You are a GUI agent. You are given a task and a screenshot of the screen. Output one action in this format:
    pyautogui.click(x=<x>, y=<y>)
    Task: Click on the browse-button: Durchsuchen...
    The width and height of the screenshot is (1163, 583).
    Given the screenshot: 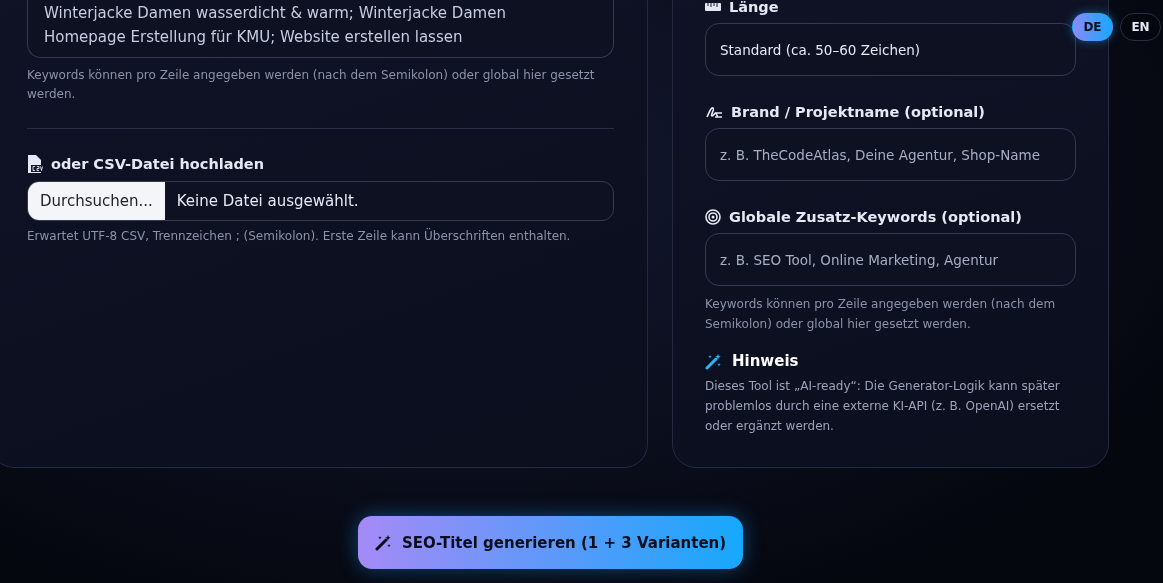 What is the action you would take?
    pyautogui.click(x=96, y=201)
    